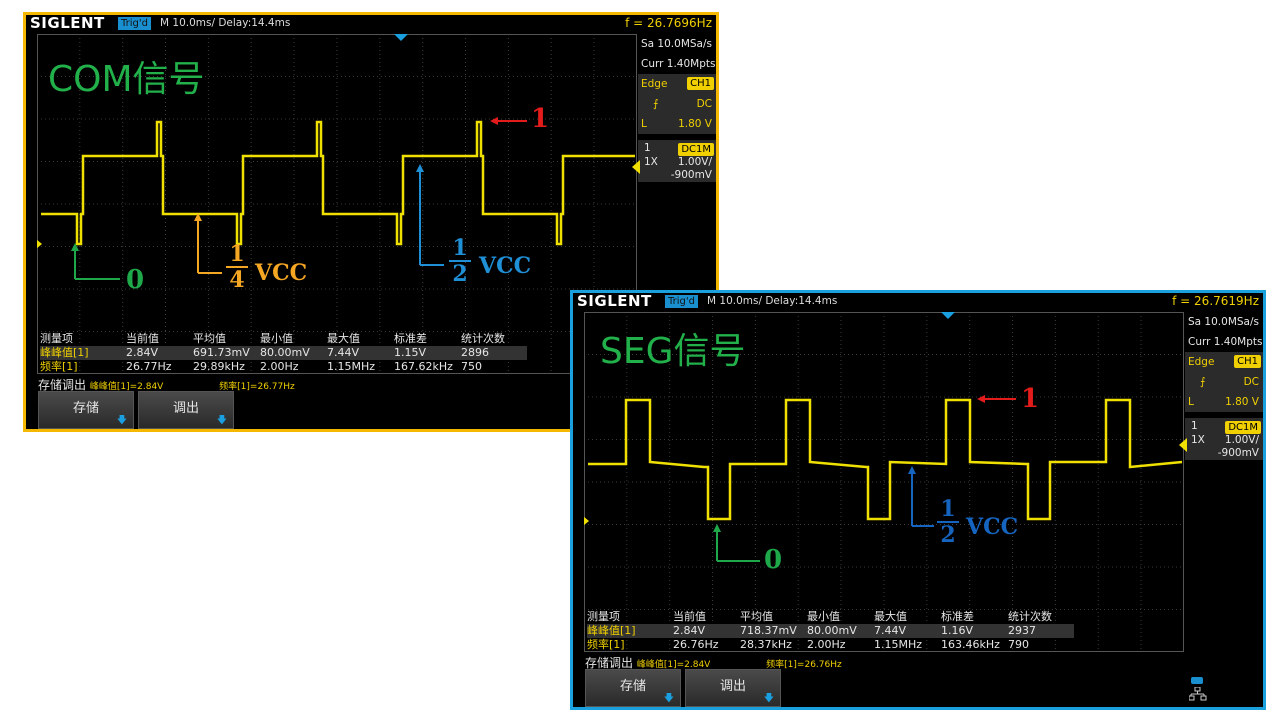  I want to click on fraction-denominator: 2, so click(948, 534).